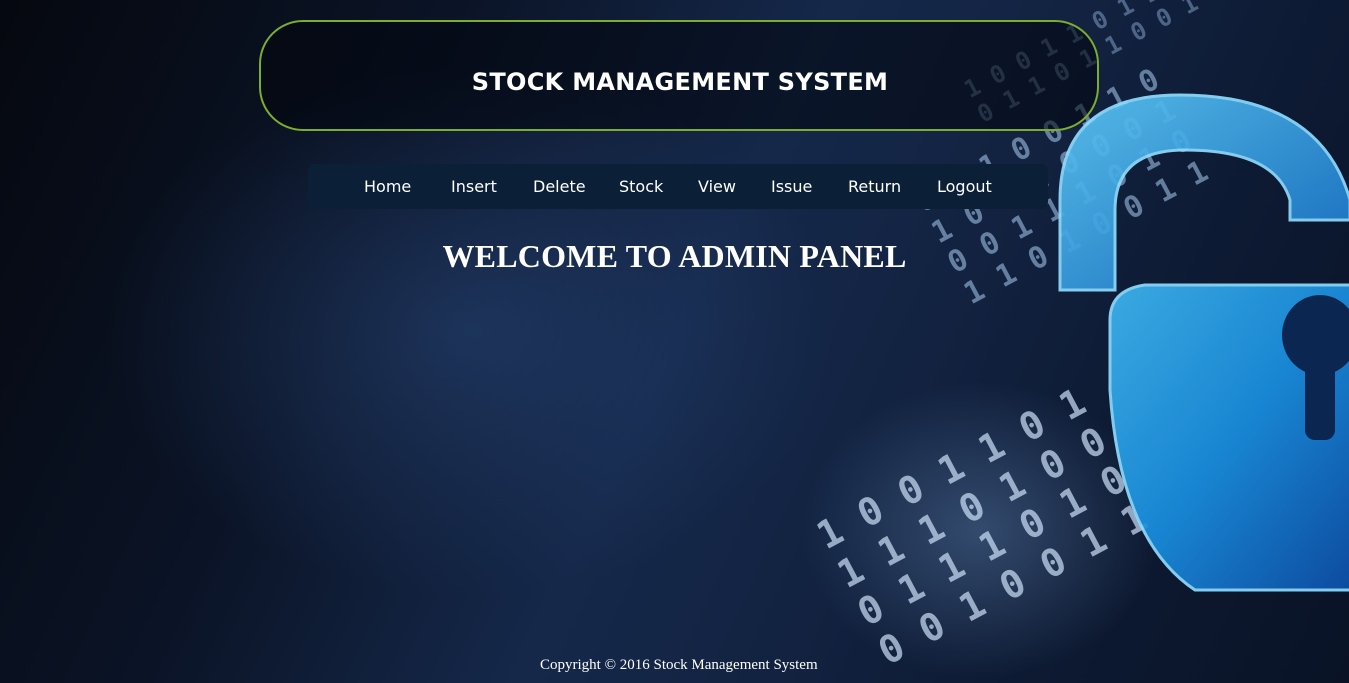 The height and width of the screenshot is (683, 1349). Describe the element at coordinates (674, 256) in the screenshot. I see `welcome-heading: WELCOME TO ADMIN PANEL` at that location.